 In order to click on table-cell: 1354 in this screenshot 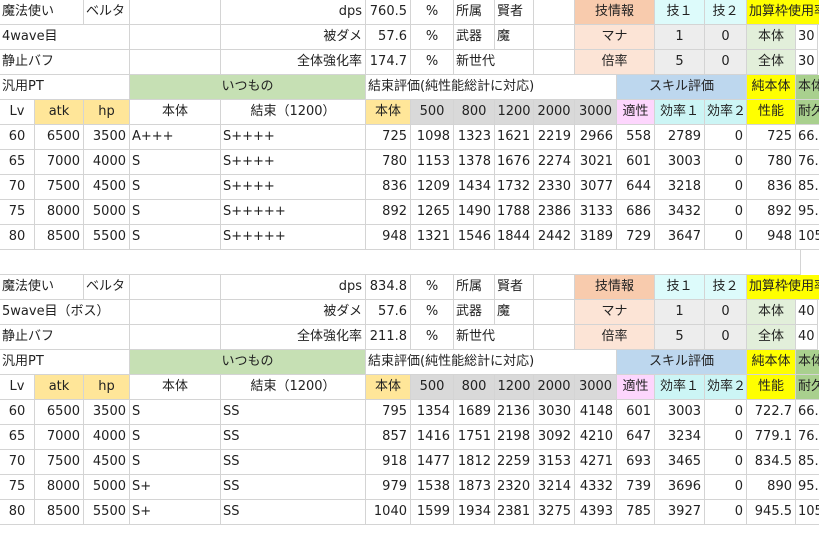, I will do `click(432, 412)`.